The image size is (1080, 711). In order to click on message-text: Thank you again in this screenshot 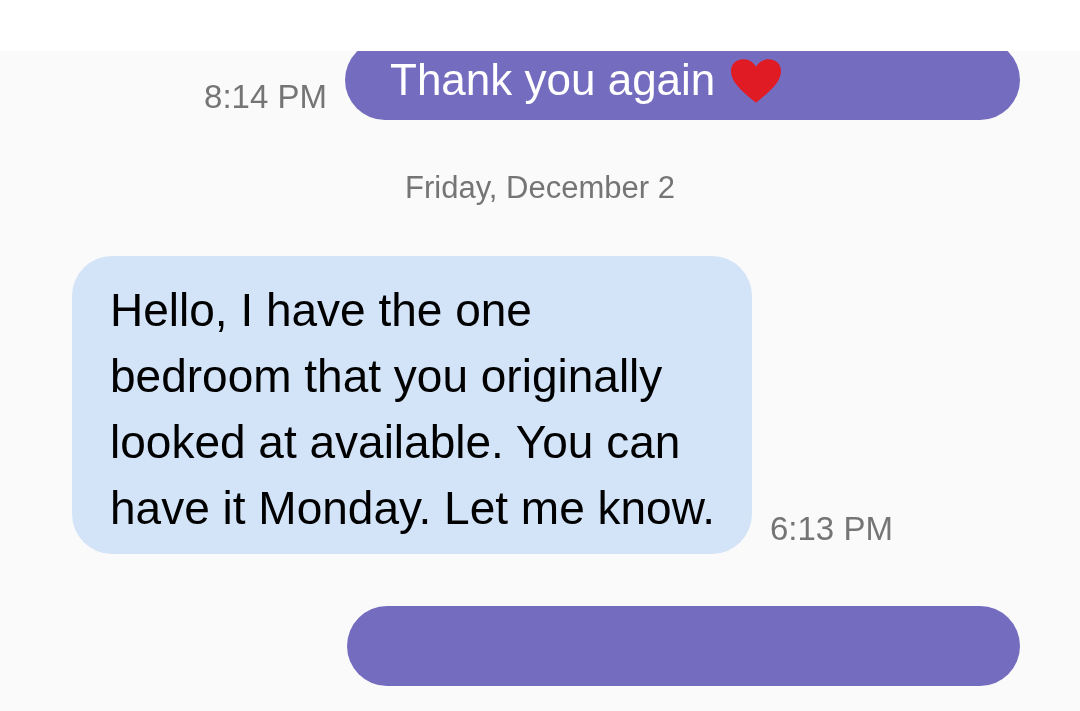, I will do `click(553, 80)`.